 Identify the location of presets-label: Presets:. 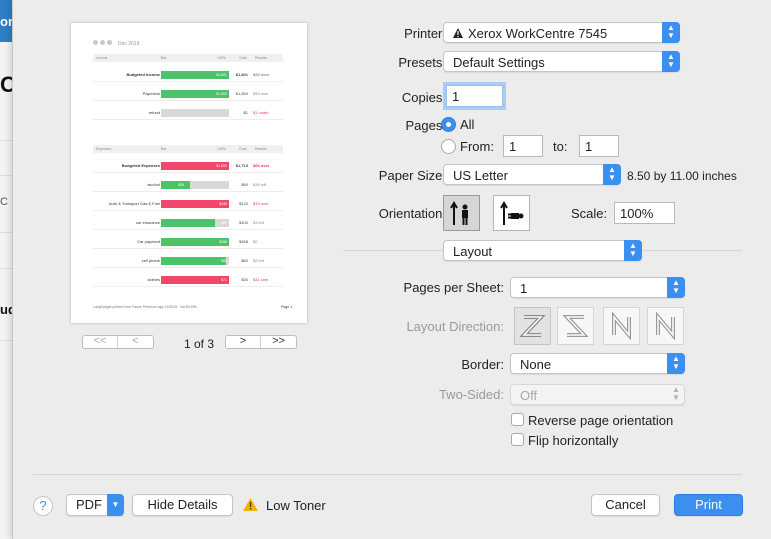
(422, 62).